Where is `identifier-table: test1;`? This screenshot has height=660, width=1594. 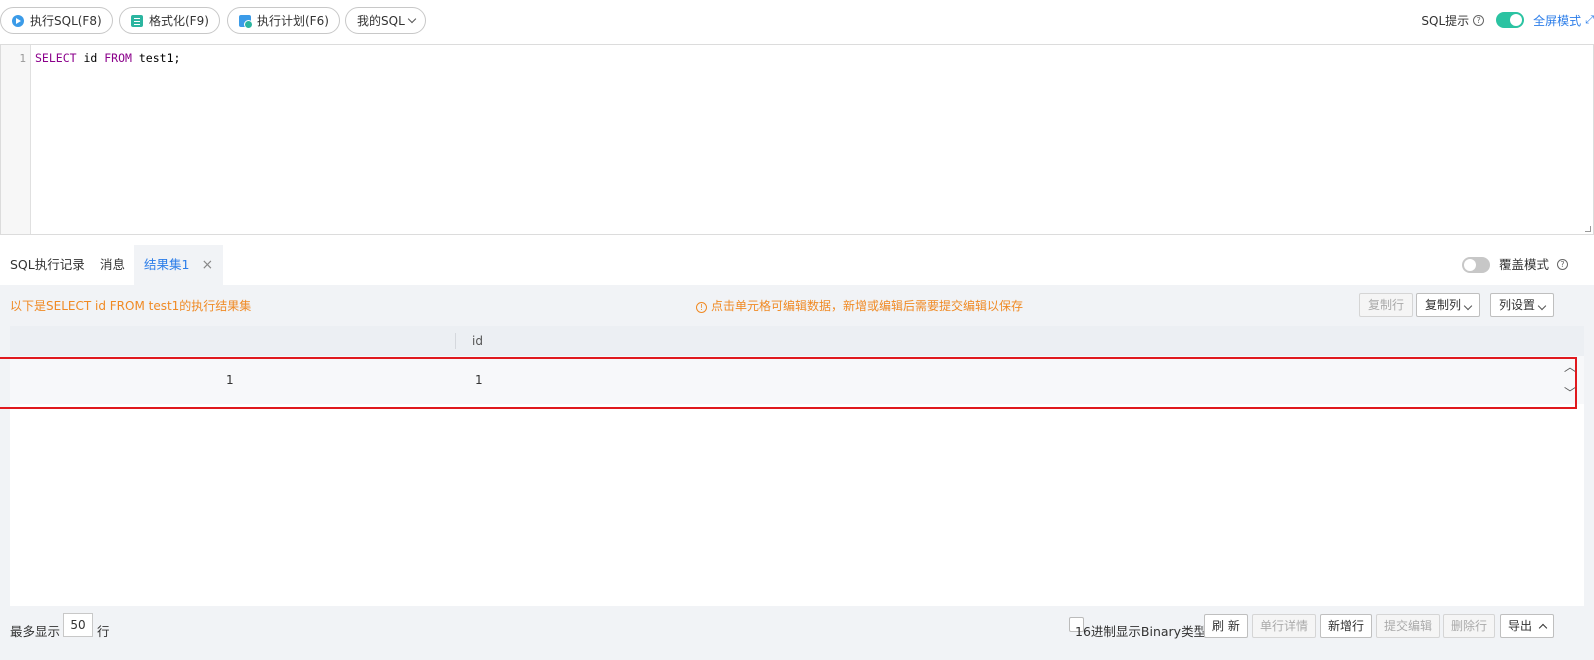 identifier-table: test1; is located at coordinates (156, 58).